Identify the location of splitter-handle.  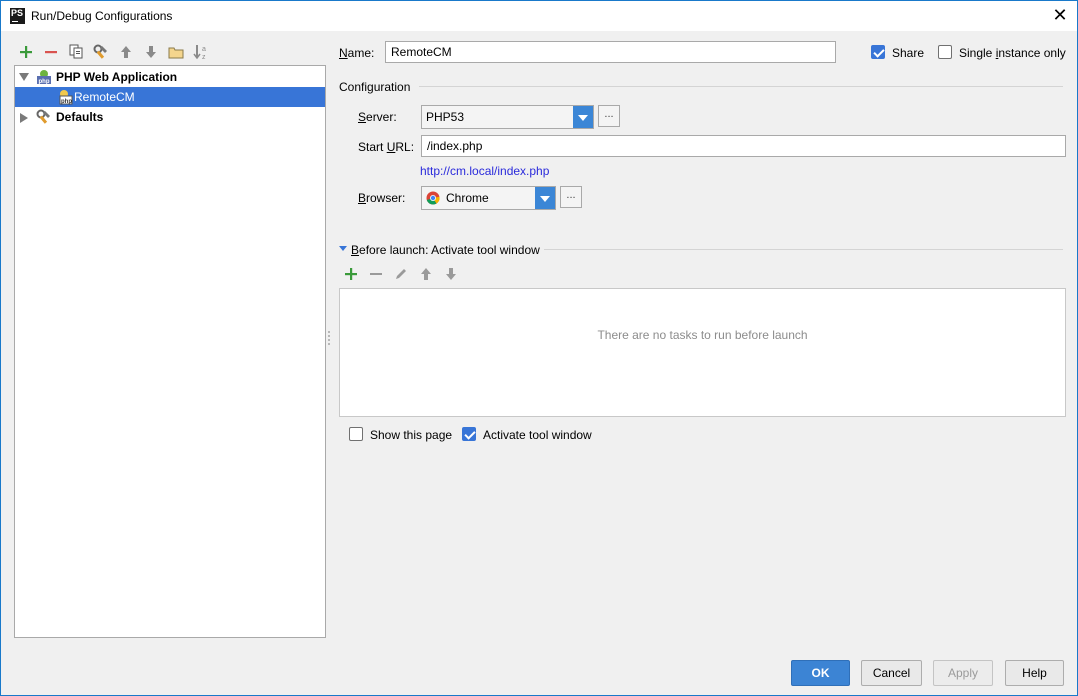
(329, 339).